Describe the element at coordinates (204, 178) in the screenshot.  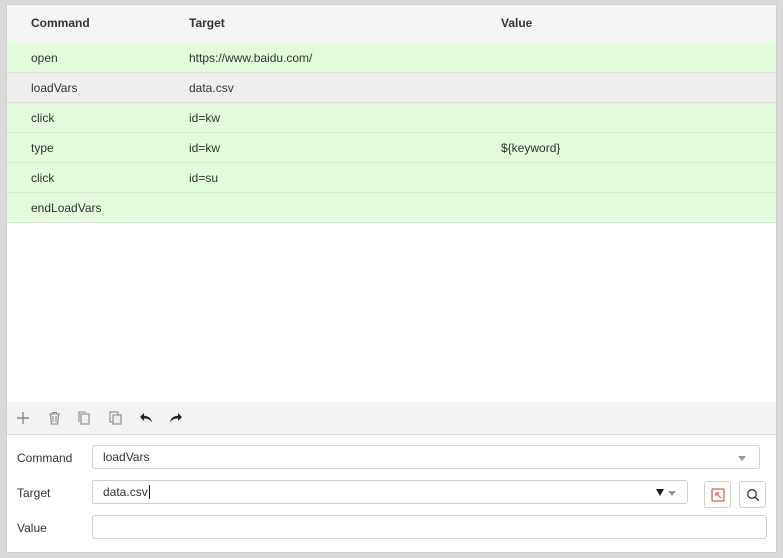
I see `cell-target: id=su` at that location.